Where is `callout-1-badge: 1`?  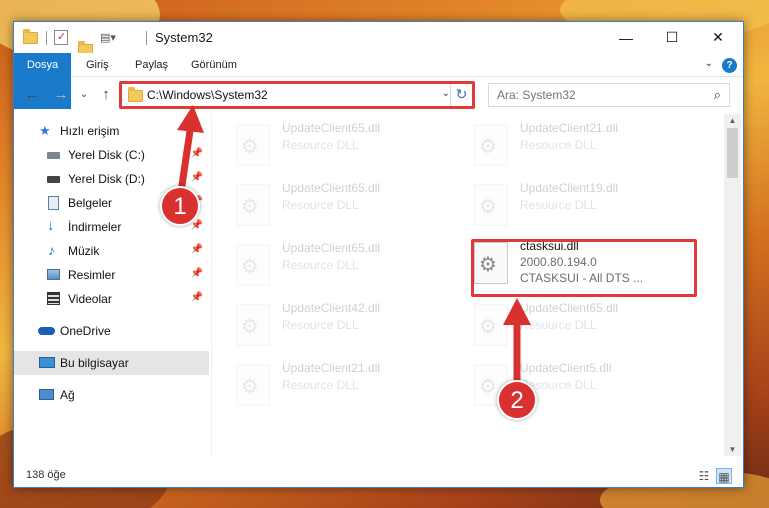
callout-1-badge: 1 is located at coordinates (180, 206).